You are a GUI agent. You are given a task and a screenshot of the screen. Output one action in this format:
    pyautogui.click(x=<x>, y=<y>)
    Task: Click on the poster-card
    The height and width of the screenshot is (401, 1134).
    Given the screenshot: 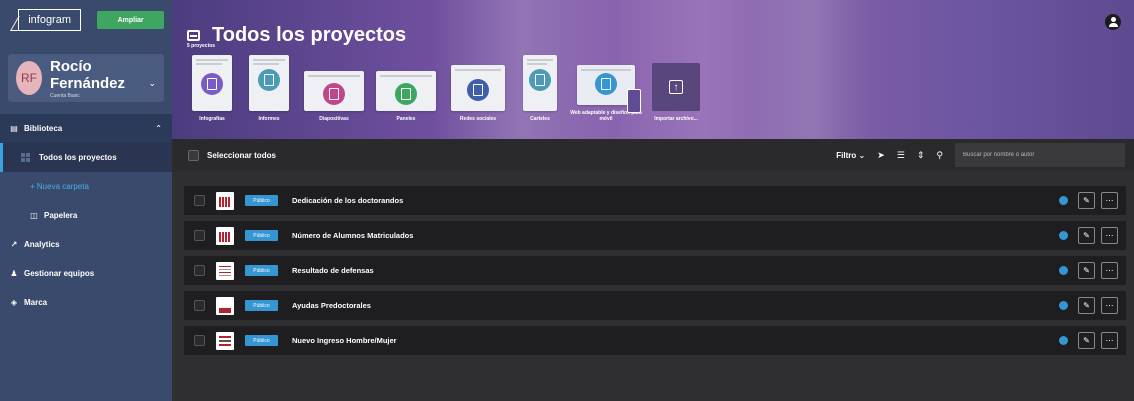 What is the action you would take?
    pyautogui.click(x=540, y=83)
    